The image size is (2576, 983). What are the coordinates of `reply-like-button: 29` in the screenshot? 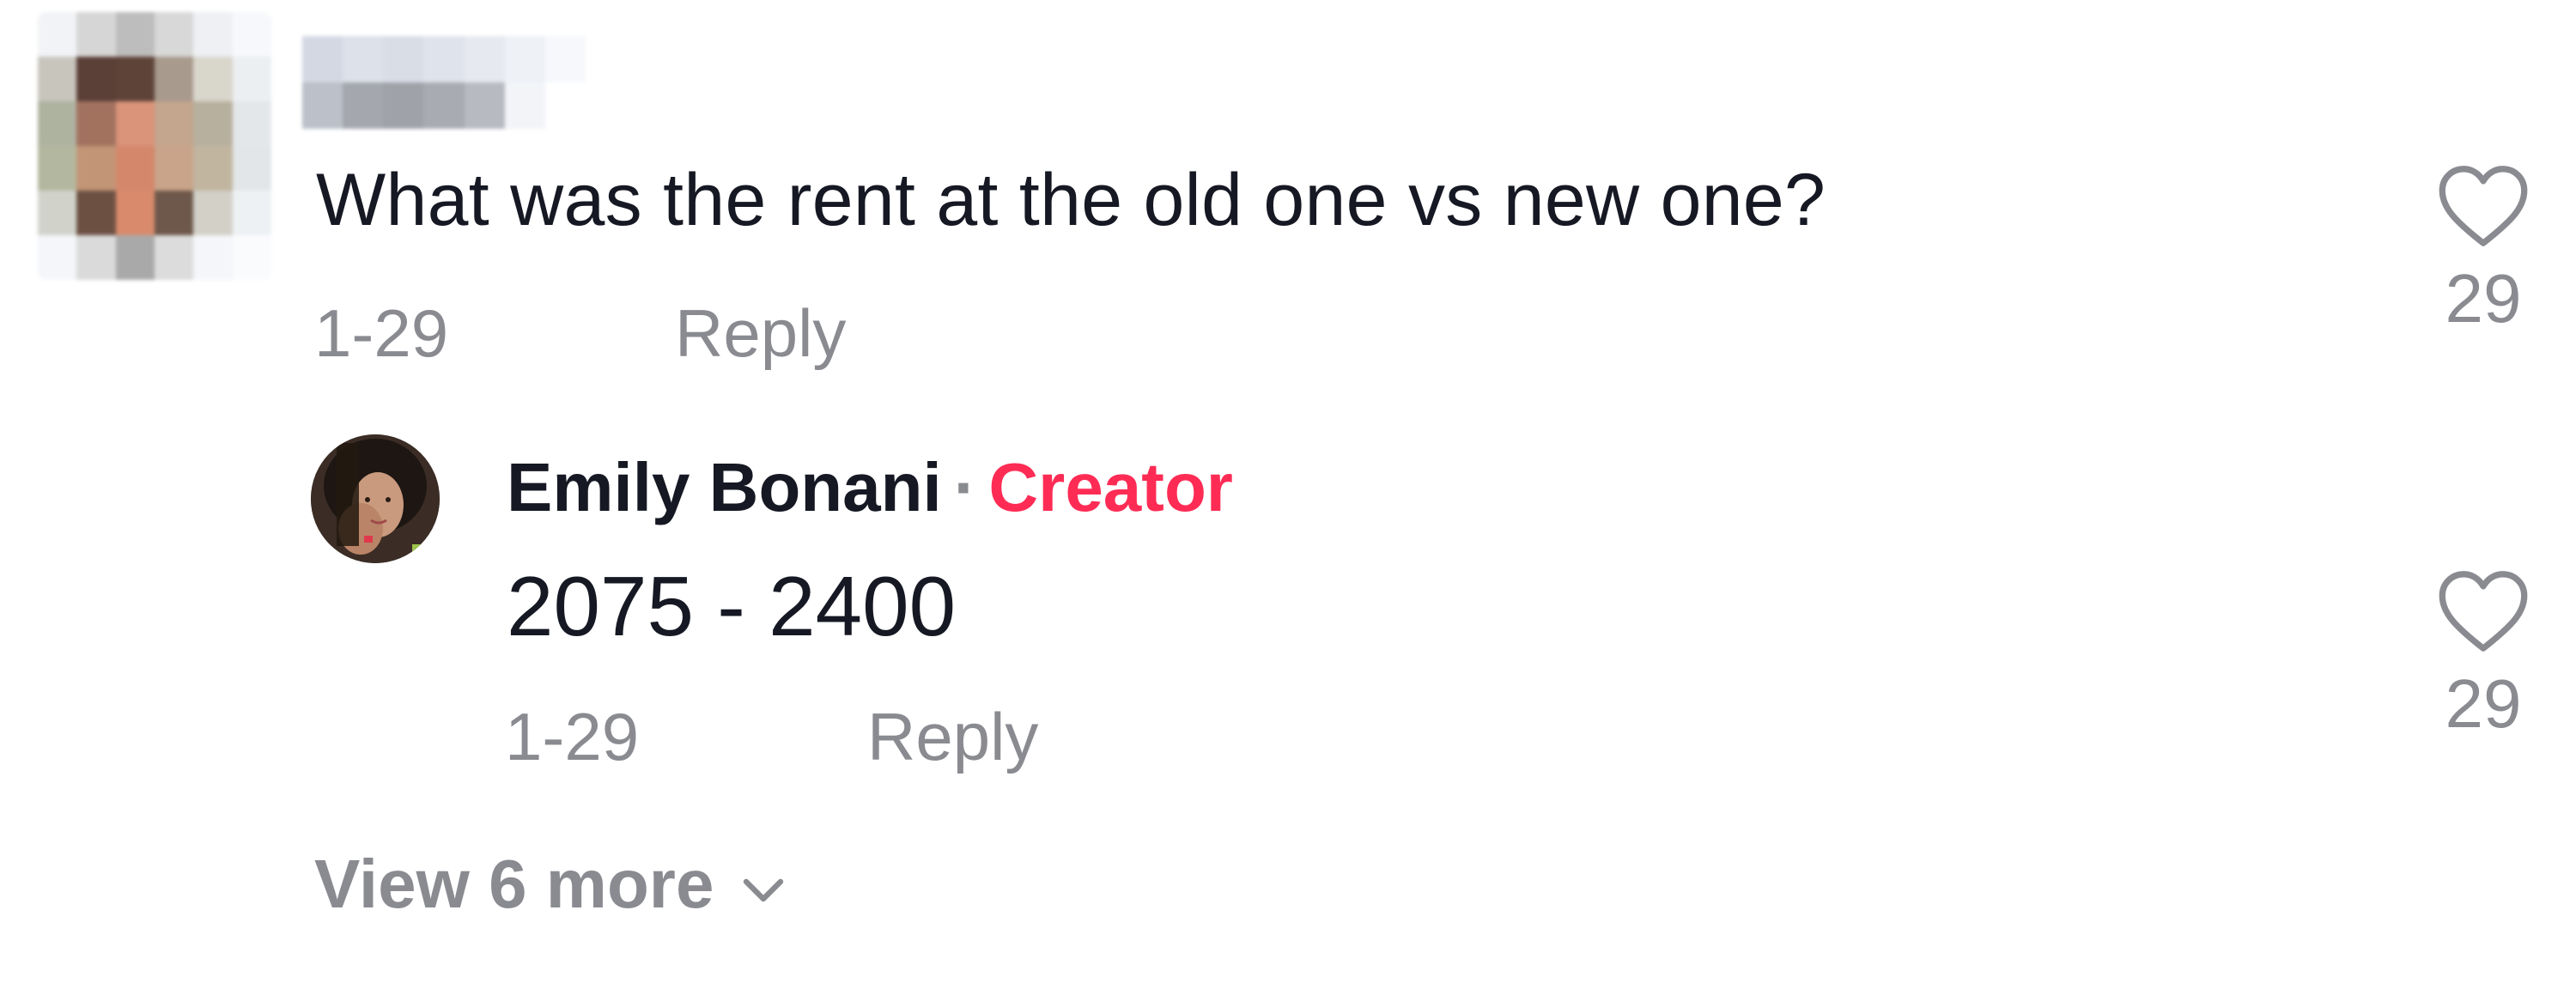 It's located at (2483, 657).